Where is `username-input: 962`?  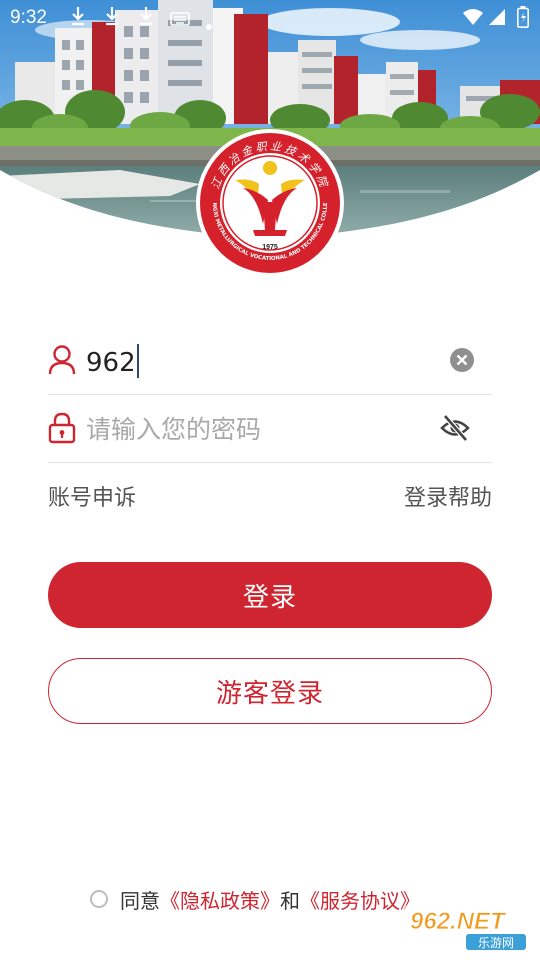
username-input: 962 is located at coordinates (112, 361).